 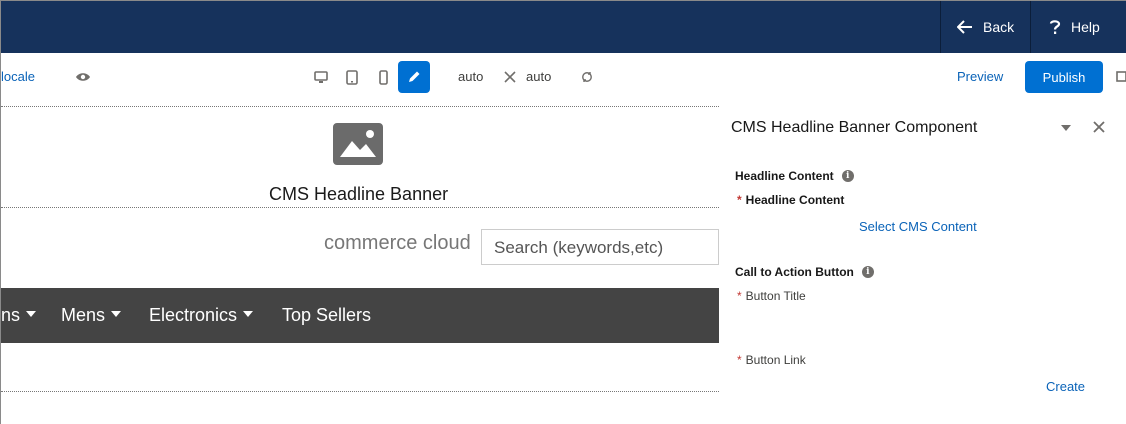 What do you see at coordinates (854, 127) in the screenshot?
I see `panel-title: CMS Headline Banner Component` at bounding box center [854, 127].